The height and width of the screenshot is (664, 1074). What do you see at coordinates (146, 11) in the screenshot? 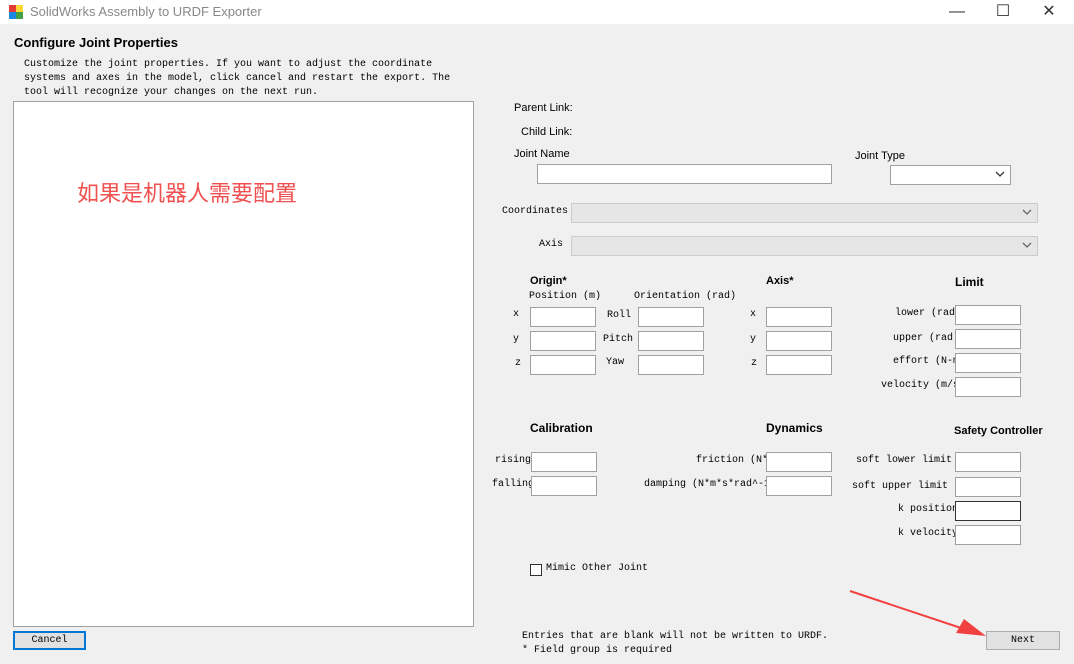
I see `window-title: SolidWorks Assembly to URDF Exporter` at bounding box center [146, 11].